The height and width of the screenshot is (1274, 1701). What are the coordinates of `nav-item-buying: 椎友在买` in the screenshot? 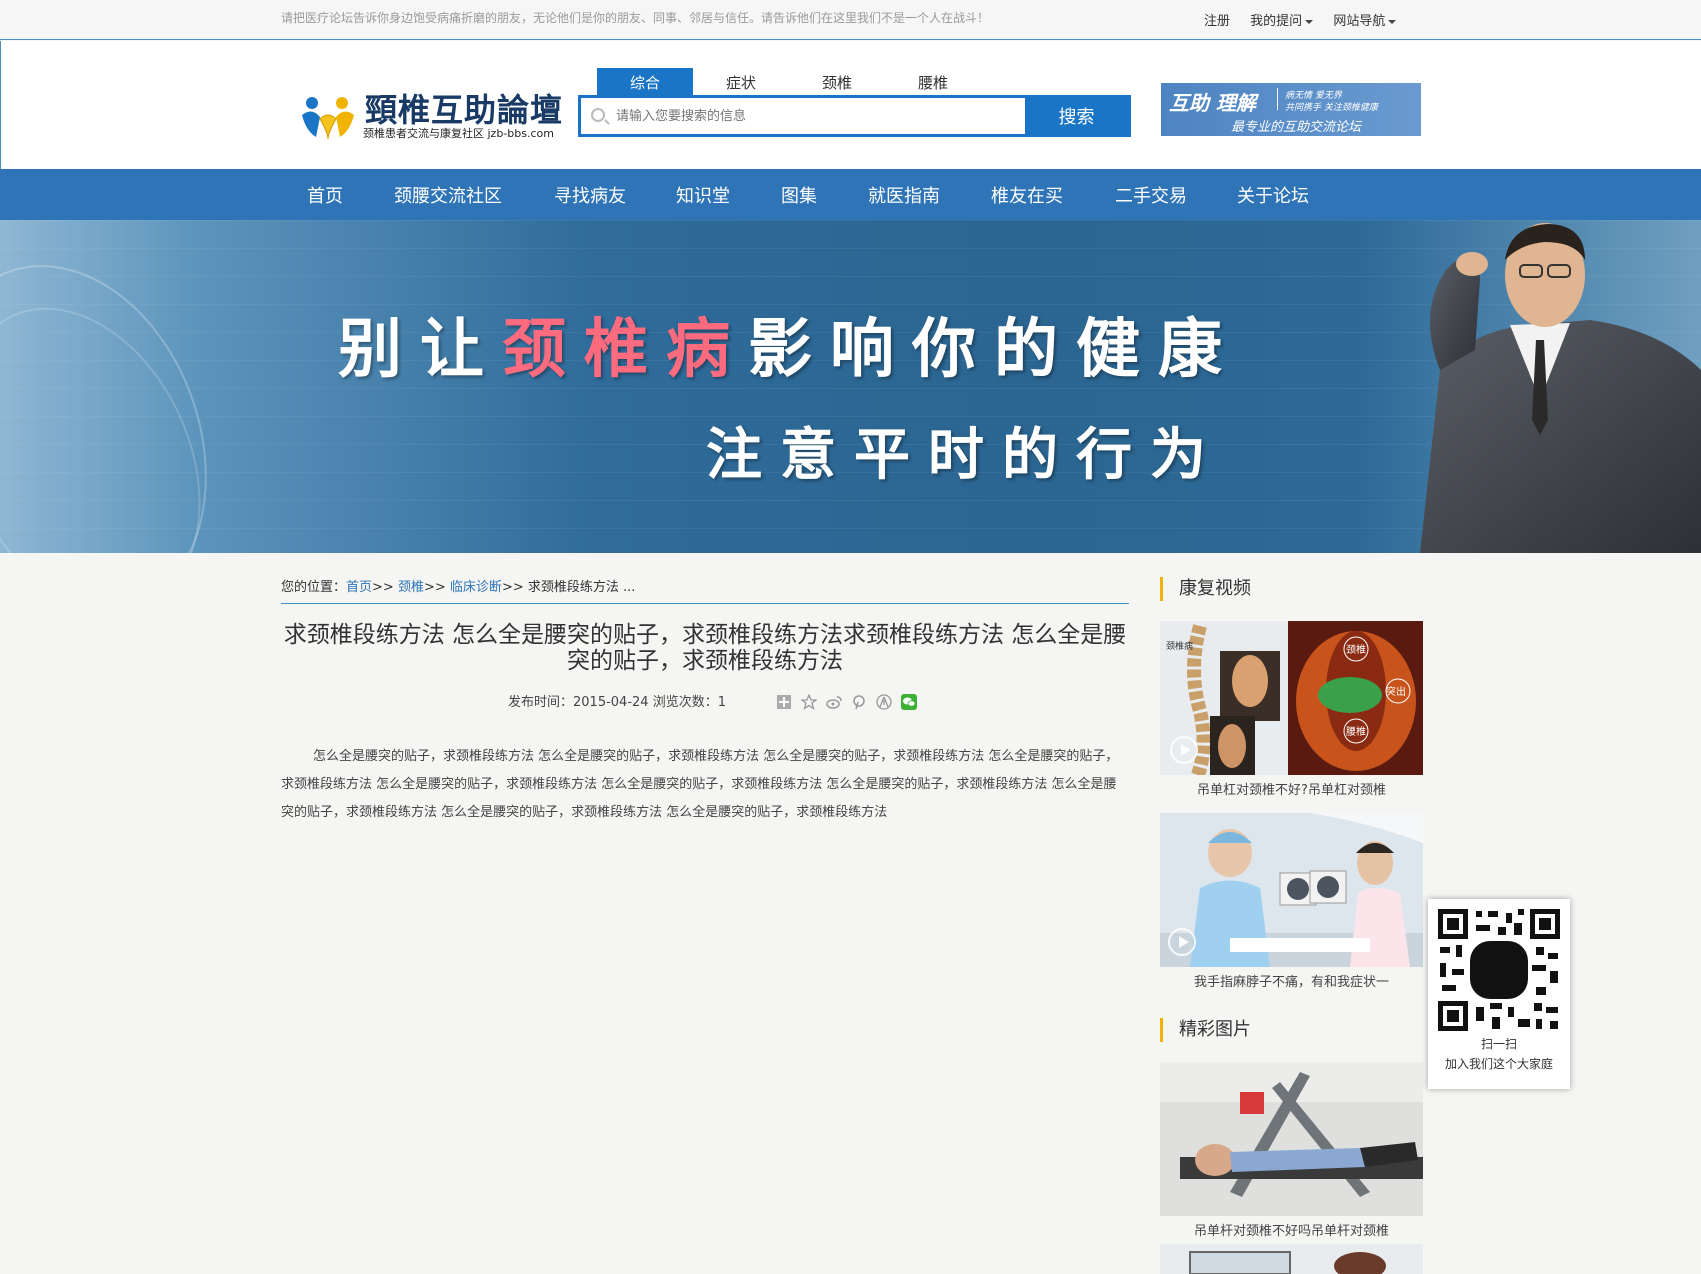 It's located at (1027, 195).